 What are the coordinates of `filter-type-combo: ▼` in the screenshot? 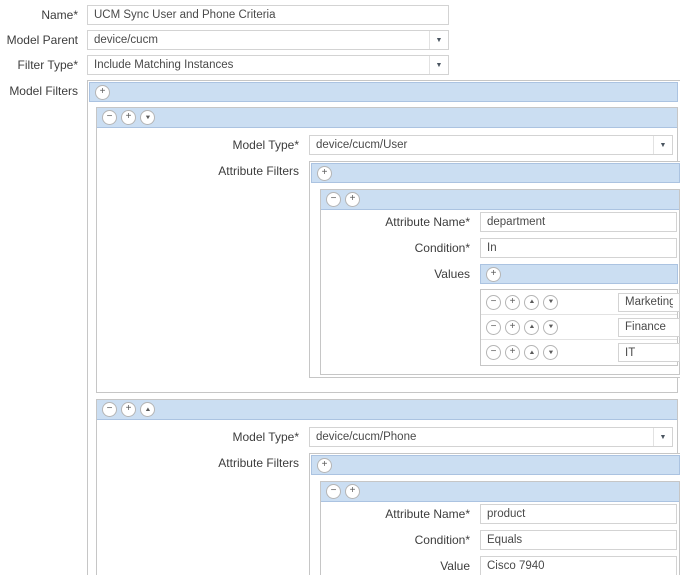 It's located at (268, 65).